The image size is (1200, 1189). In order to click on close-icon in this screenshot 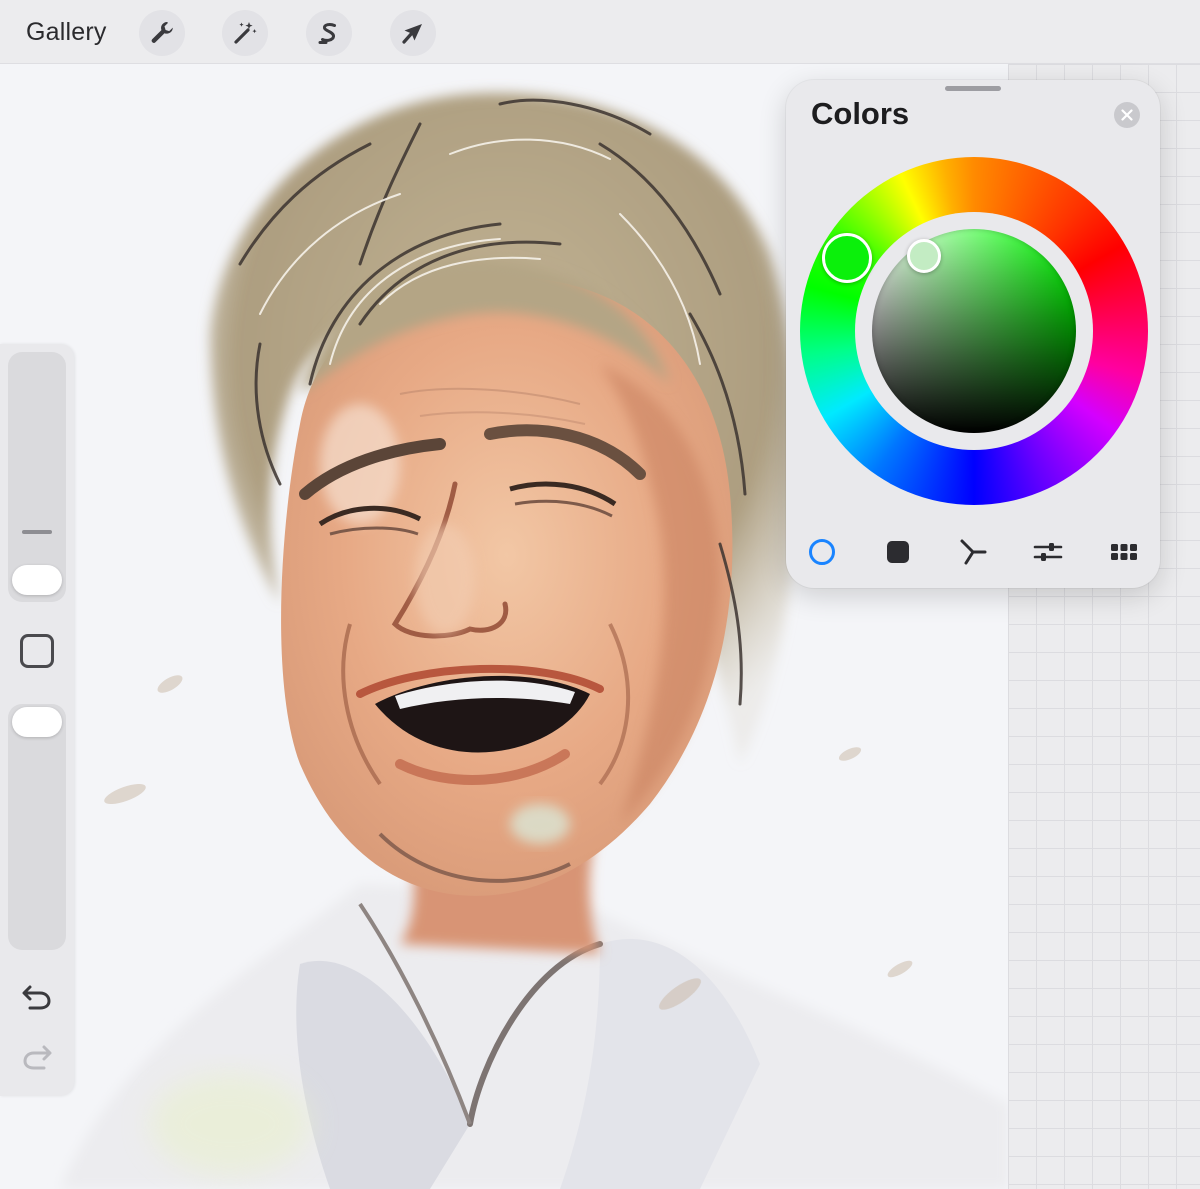, I will do `click(1127, 115)`.